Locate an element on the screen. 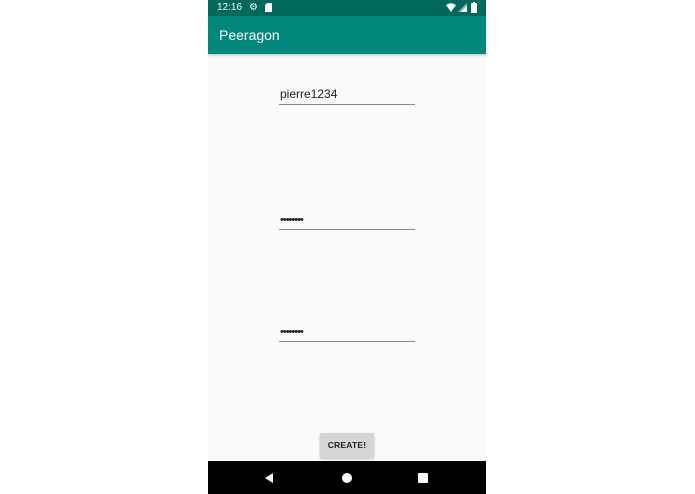 The height and width of the screenshot is (494, 695). password-field: •••••••• is located at coordinates (347, 217).